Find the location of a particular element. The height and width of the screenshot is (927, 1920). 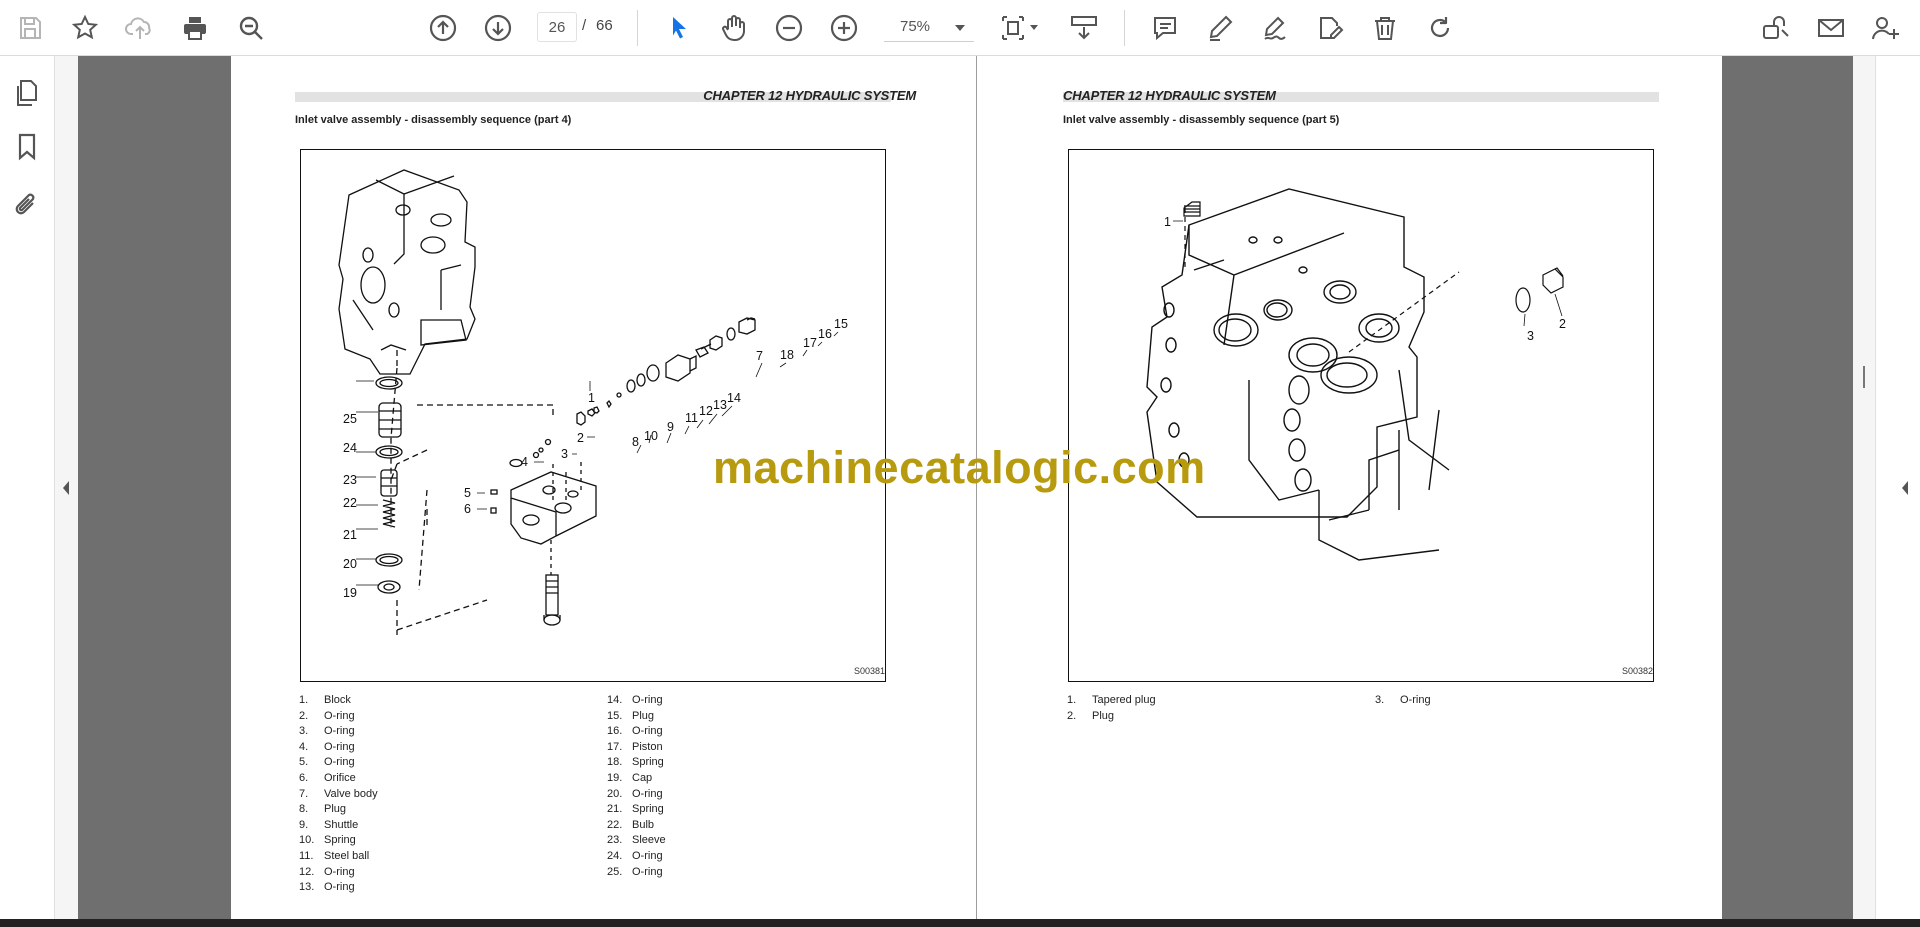

legend-number: 16. is located at coordinates (615, 731).